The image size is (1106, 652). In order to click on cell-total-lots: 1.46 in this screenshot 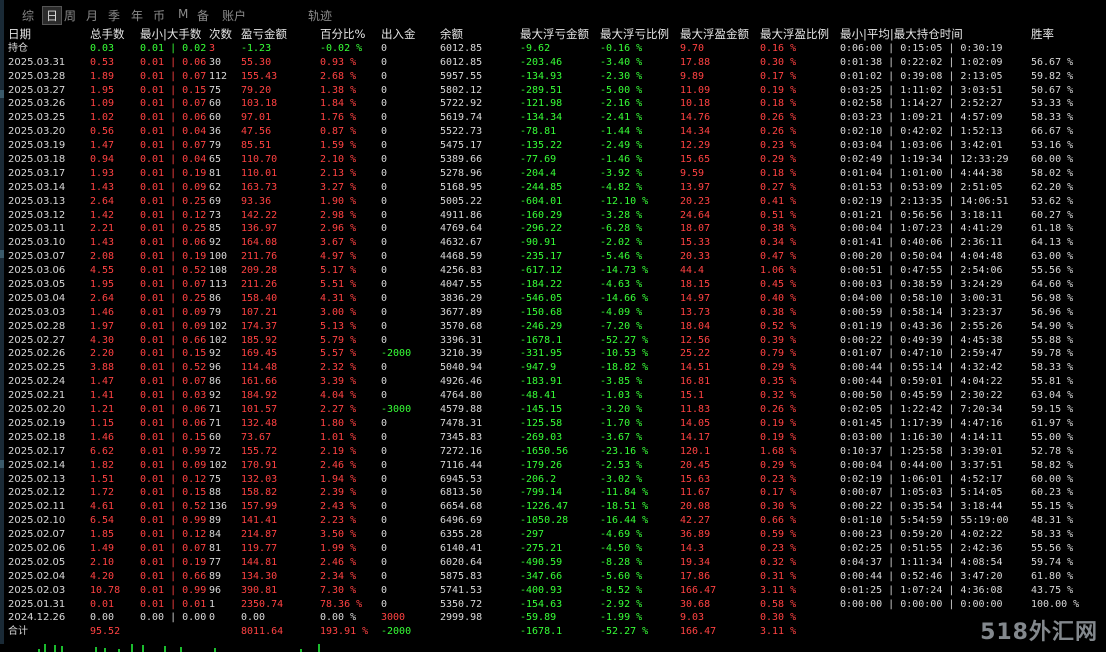, I will do `click(102, 437)`.